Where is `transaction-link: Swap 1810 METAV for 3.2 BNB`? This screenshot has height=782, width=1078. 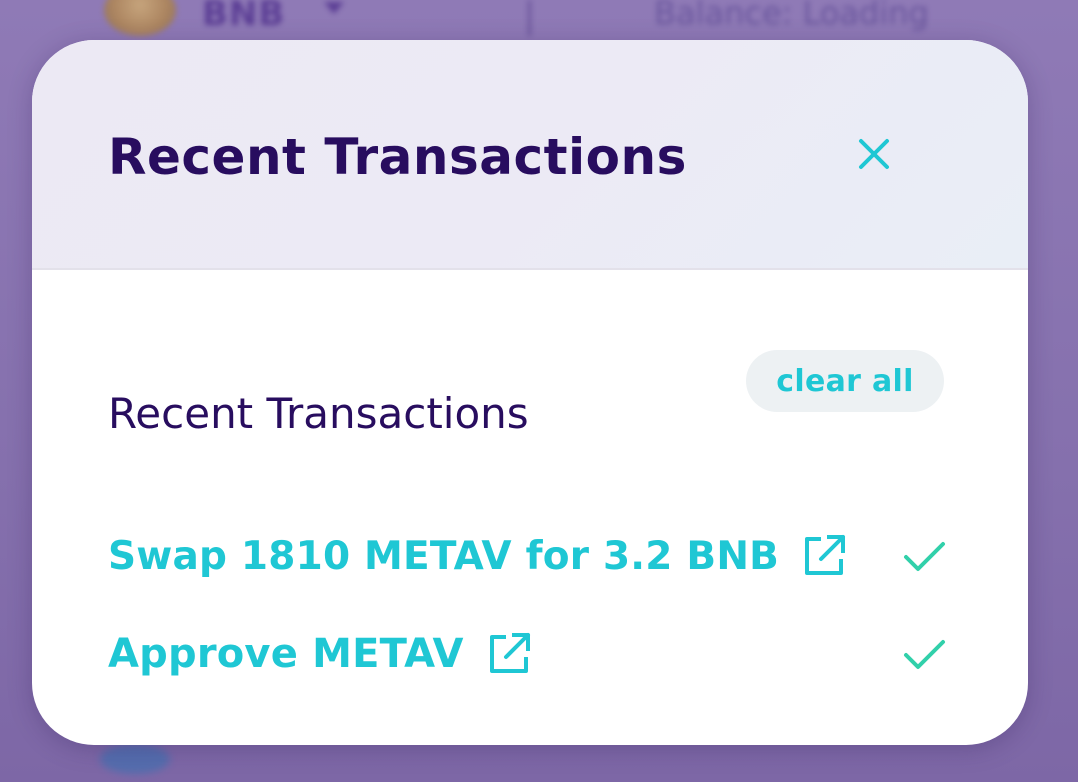
transaction-link: Swap 1810 METAV for 3.2 BNB is located at coordinates (478, 556).